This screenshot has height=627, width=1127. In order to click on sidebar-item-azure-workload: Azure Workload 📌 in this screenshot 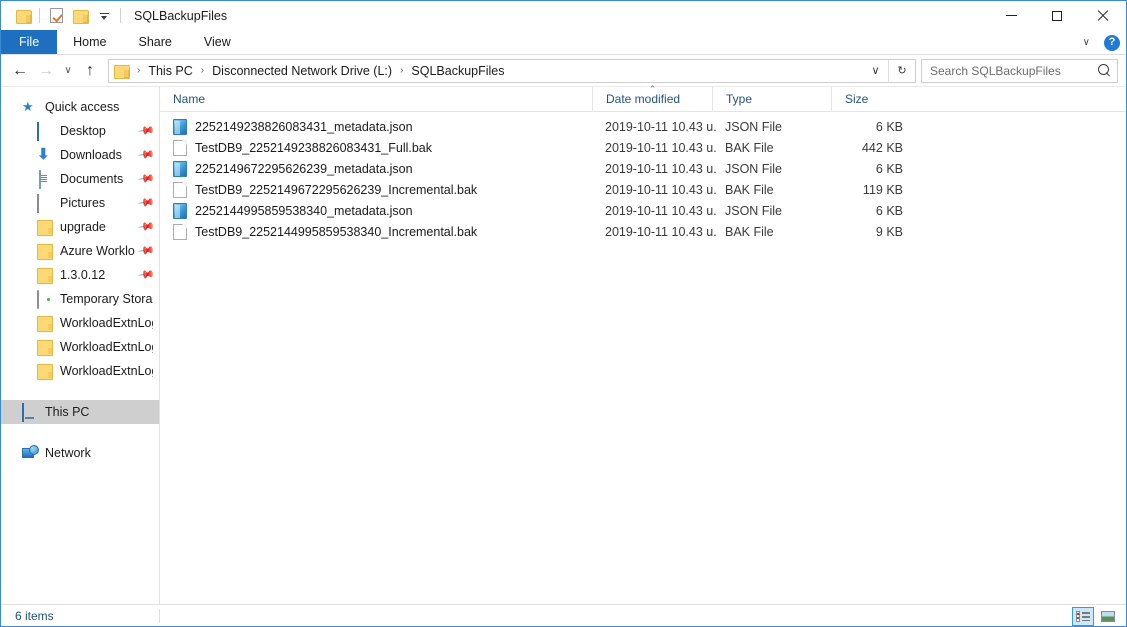, I will do `click(80, 251)`.